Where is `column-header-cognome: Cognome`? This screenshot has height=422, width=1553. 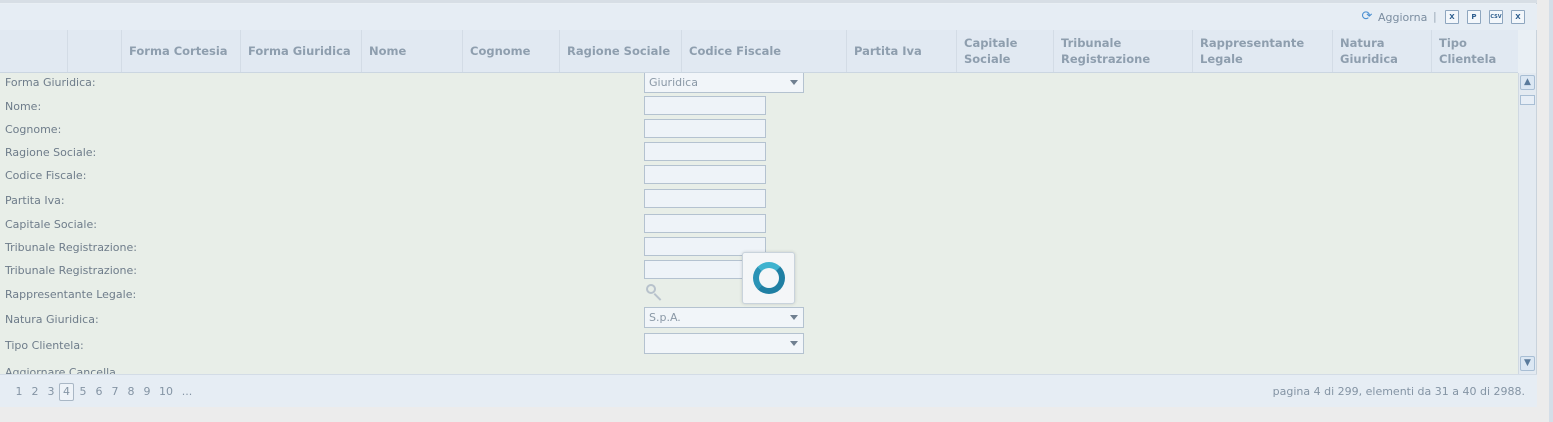 column-header-cognome: Cognome is located at coordinates (511, 51).